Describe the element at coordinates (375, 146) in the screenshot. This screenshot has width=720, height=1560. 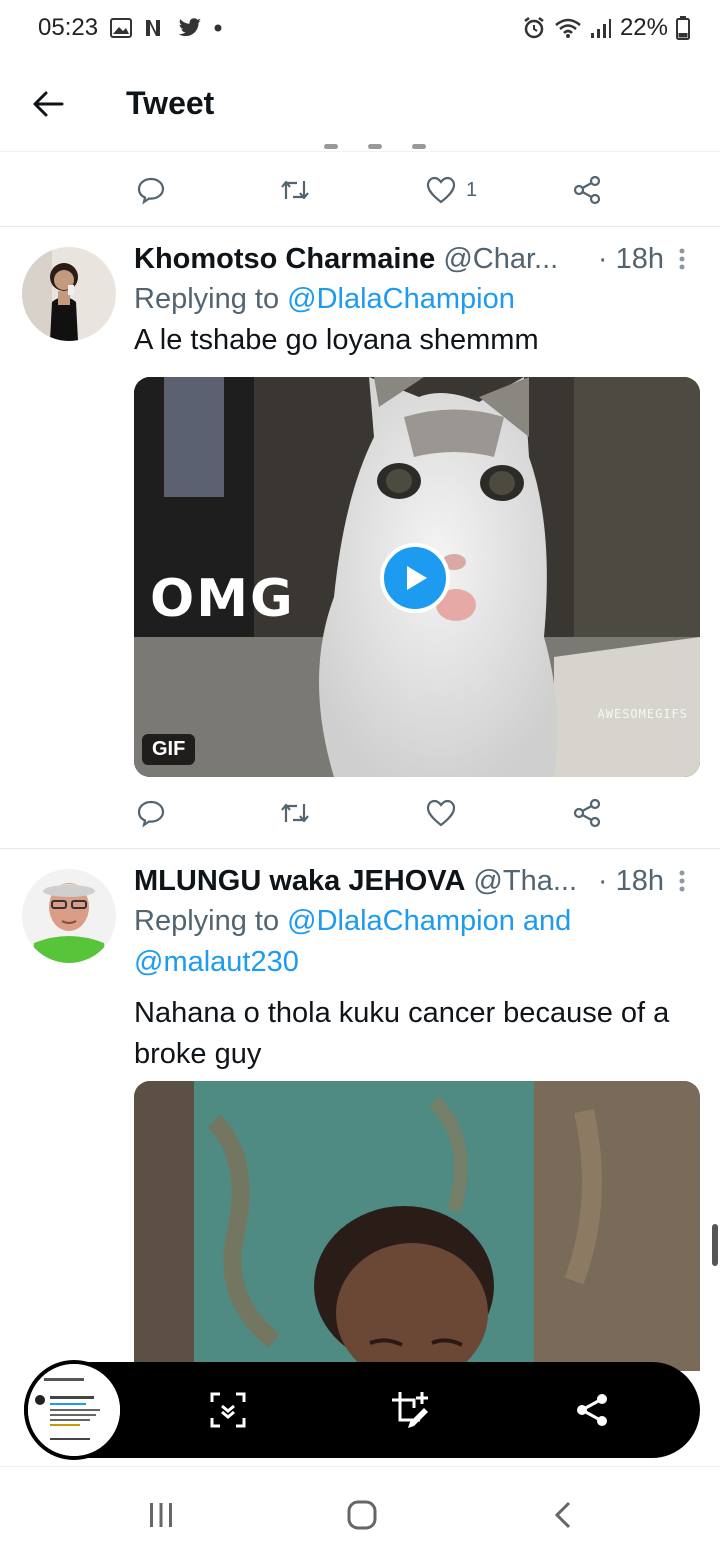
I see `previous-tweet-fragment` at that location.